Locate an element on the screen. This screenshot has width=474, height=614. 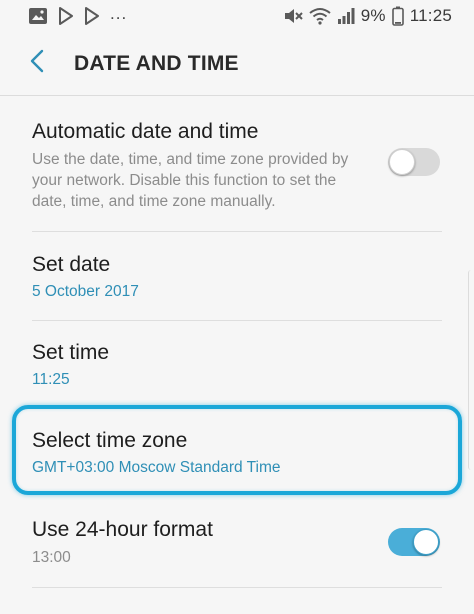
set-date-value: 5 October 2017 is located at coordinates (85, 291).